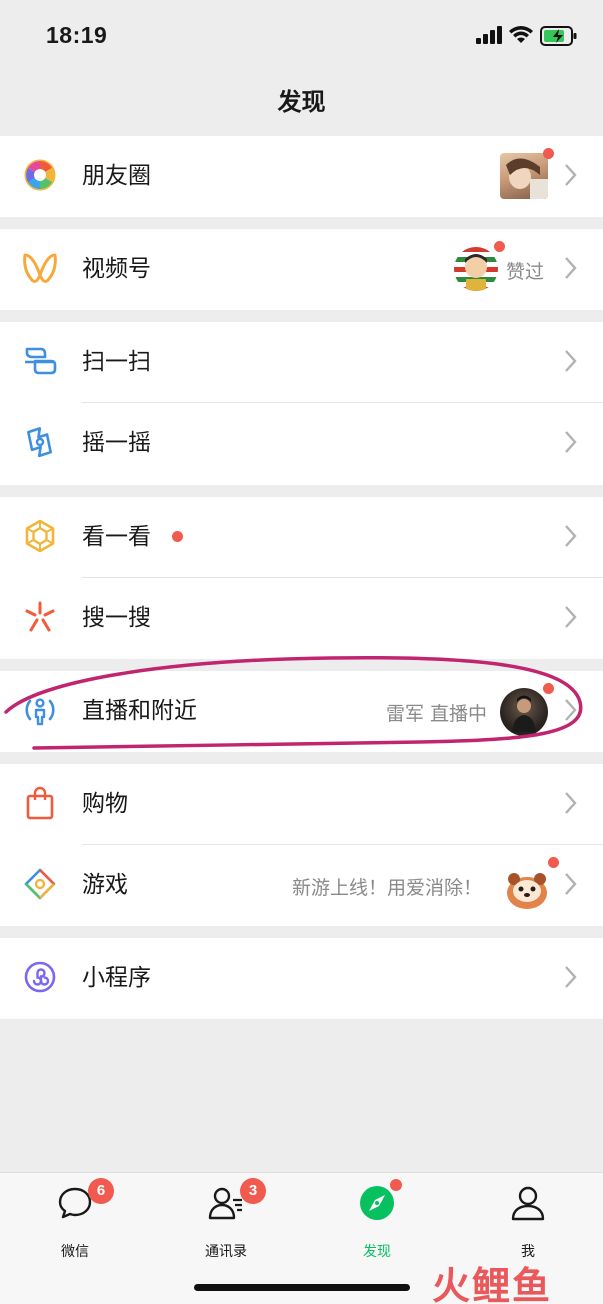 This screenshot has height=1304, width=603. I want to click on row-label: 小程序, so click(116, 978).